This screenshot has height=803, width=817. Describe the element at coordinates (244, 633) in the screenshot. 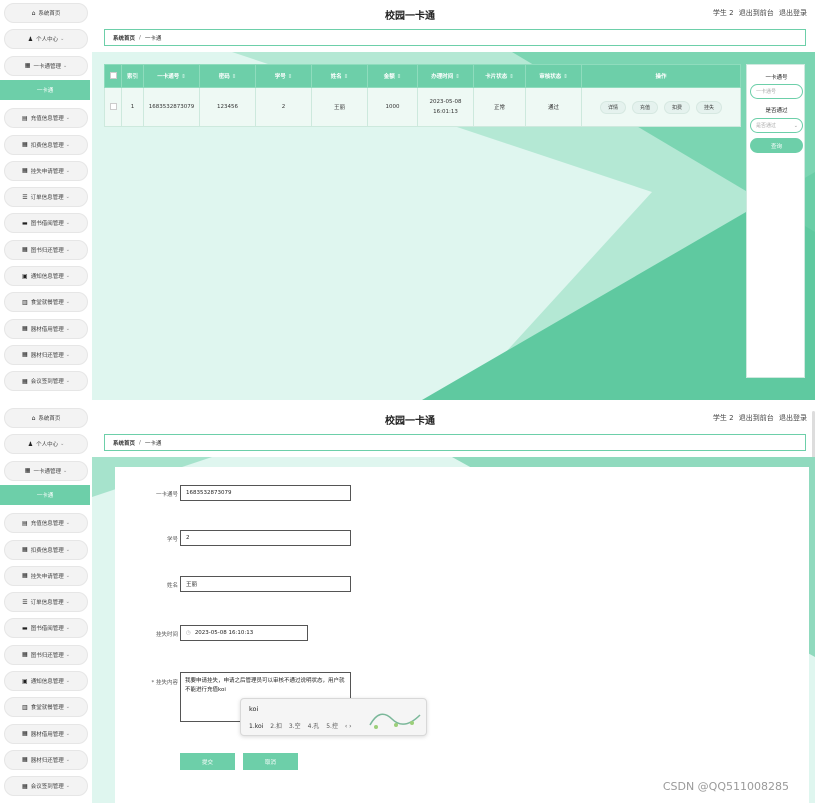

I see `loss-time-field: ◷ 2023-05-08 16:10:13` at that location.